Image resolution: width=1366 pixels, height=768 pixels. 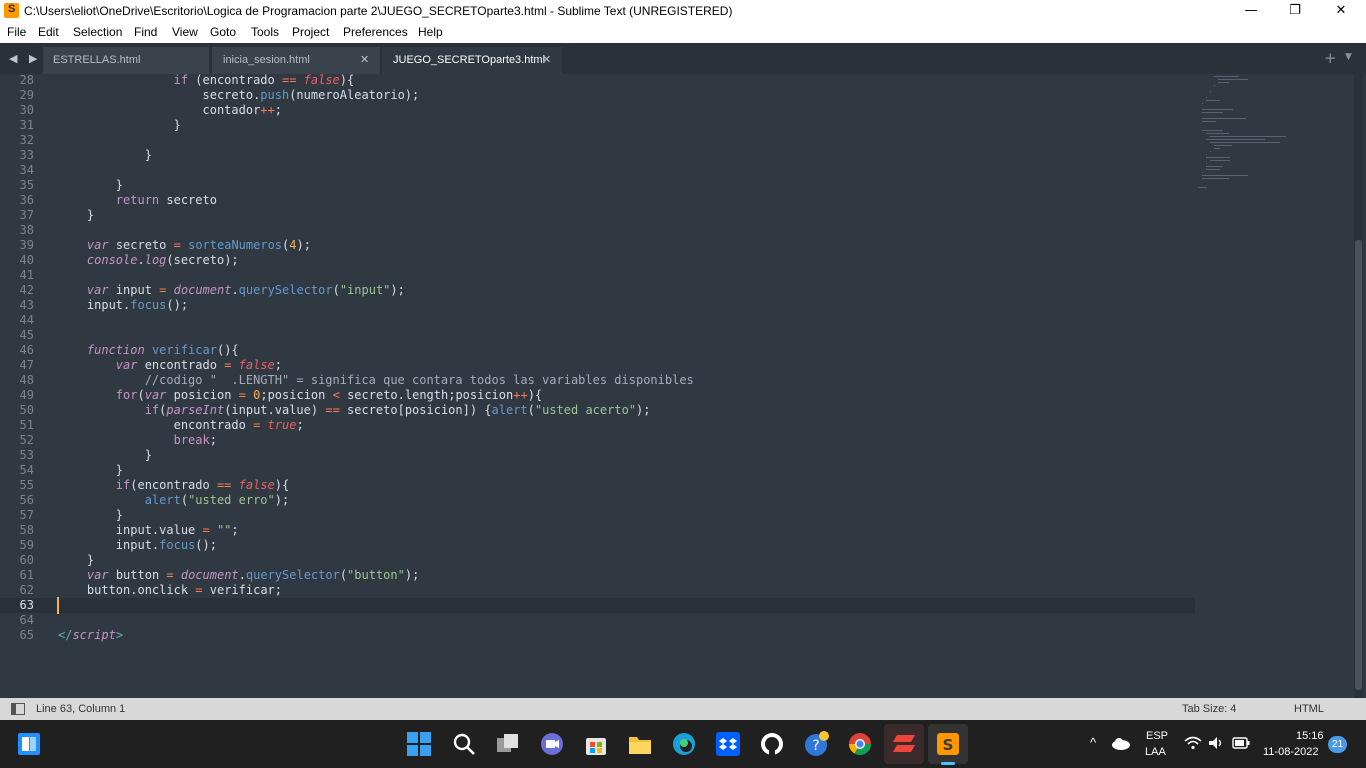 What do you see at coordinates (1251, 11) in the screenshot?
I see `minimize-button: —` at bounding box center [1251, 11].